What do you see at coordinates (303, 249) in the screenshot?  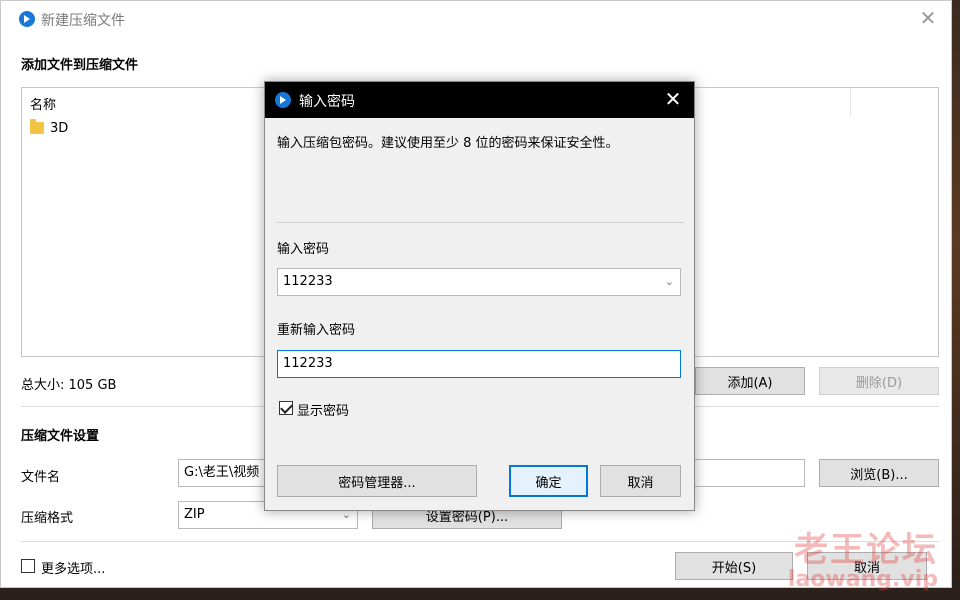 I see `password-label: 输入密码` at bounding box center [303, 249].